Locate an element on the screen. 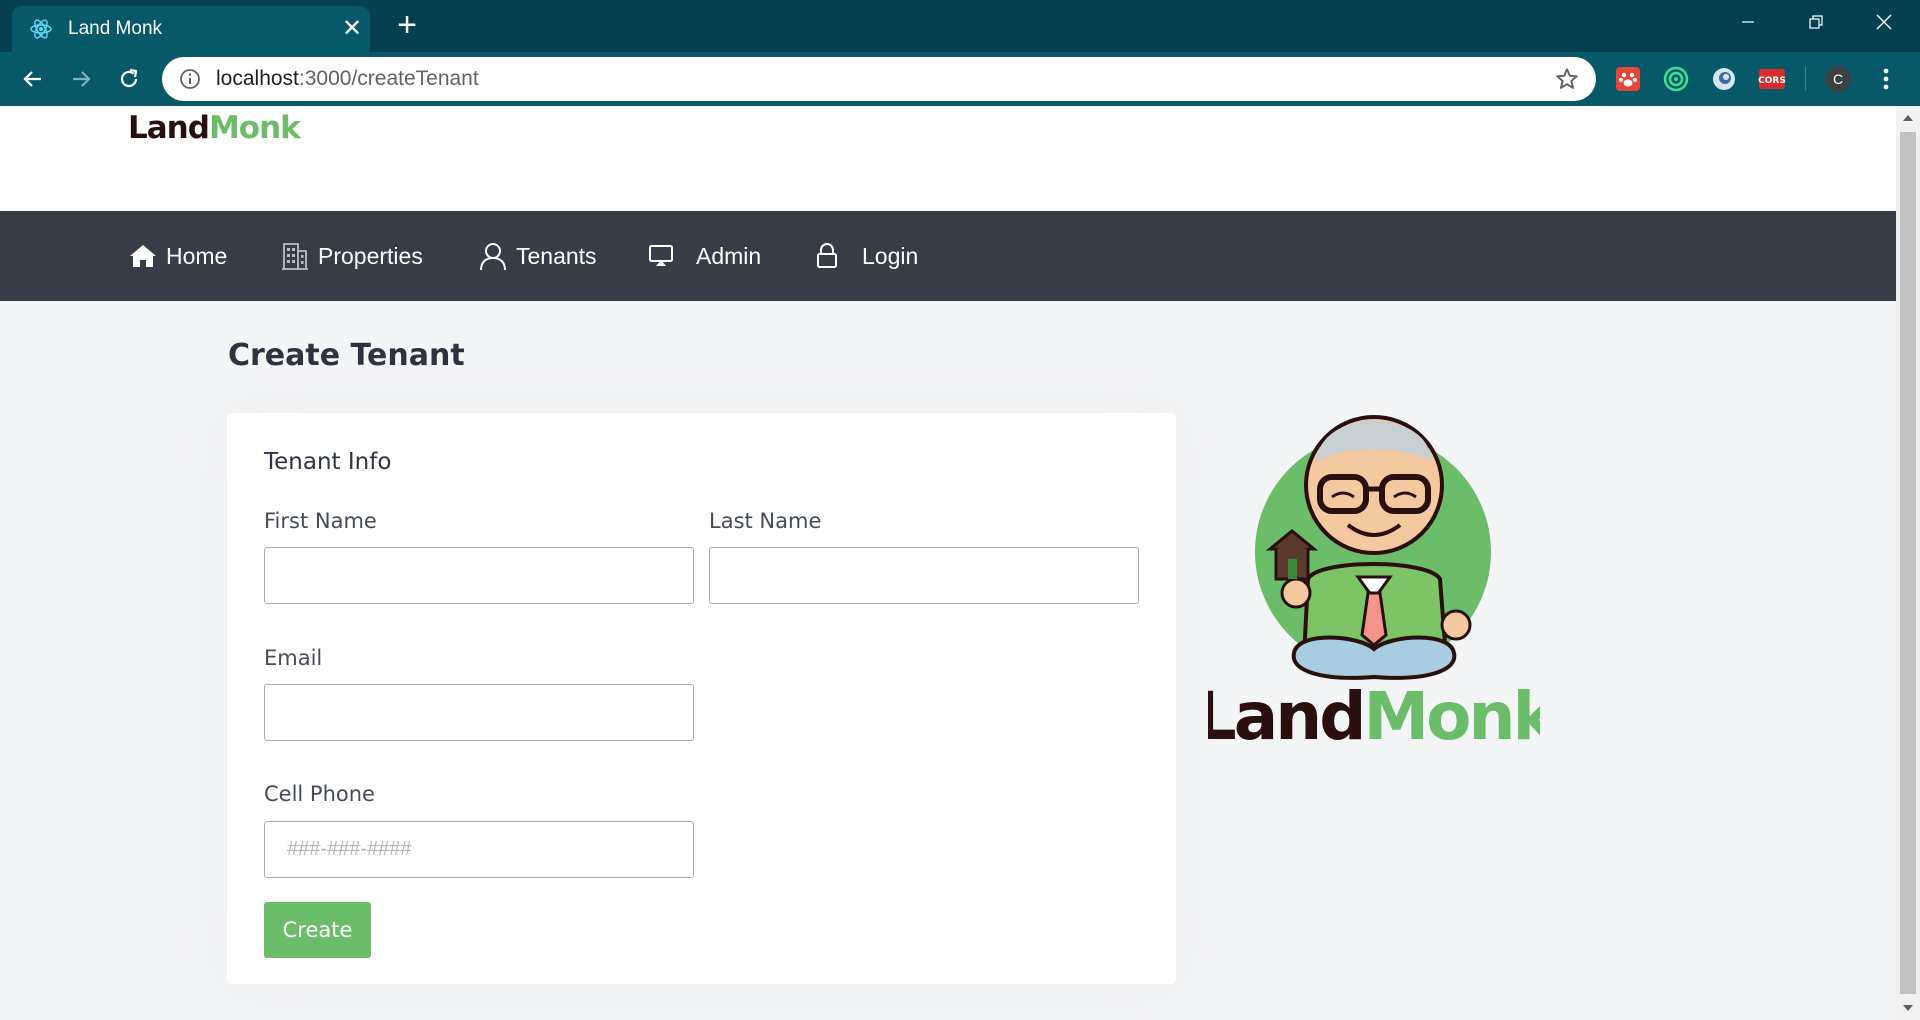 This screenshot has width=1920, height=1020. building-icon is located at coordinates (295, 256).